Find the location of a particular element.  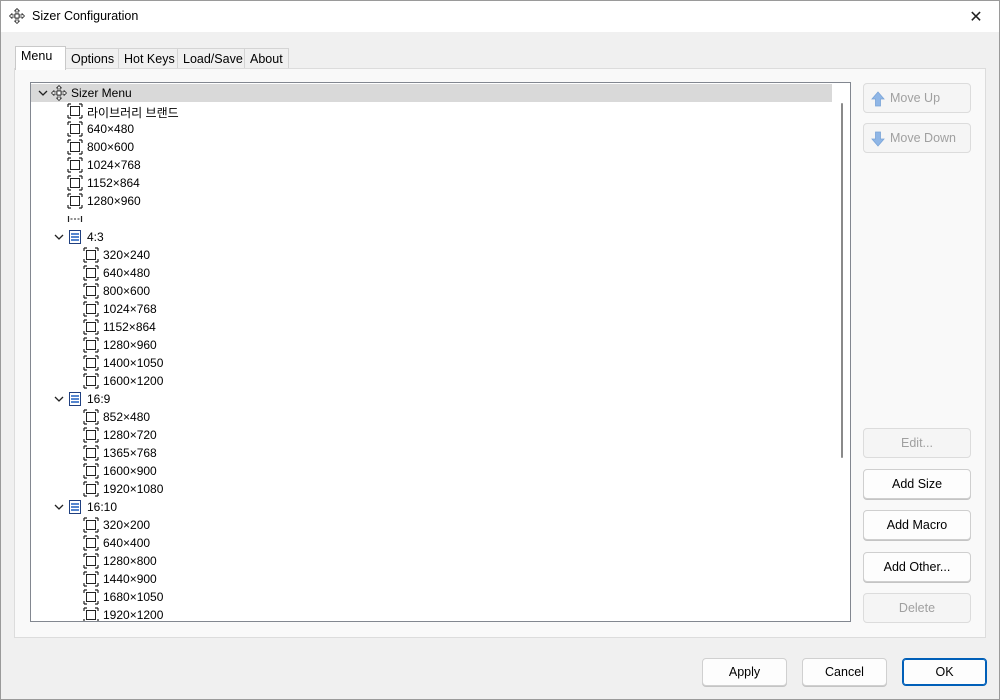

add-size-button: Add Size is located at coordinates (917, 484).